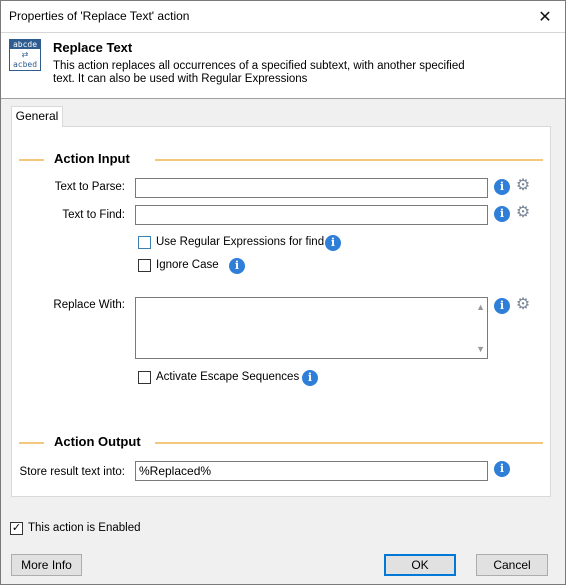 The image size is (566, 585). I want to click on text-to-parse-label: Text to Parse:, so click(89, 187).